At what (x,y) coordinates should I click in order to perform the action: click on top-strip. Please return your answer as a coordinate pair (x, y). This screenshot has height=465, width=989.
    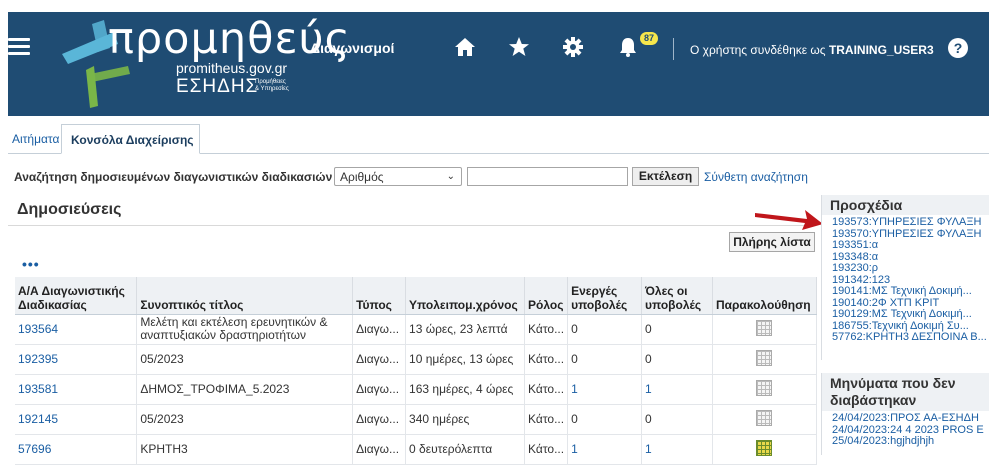
    Looking at the image, I should click on (494, 6).